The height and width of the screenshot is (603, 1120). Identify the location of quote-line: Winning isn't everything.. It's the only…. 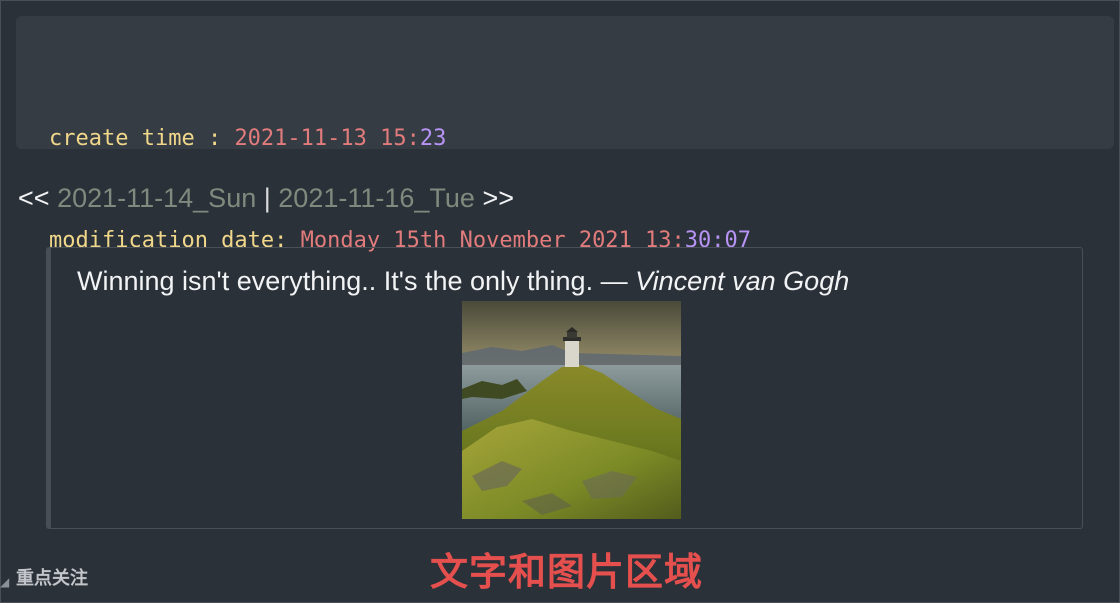
(463, 281).